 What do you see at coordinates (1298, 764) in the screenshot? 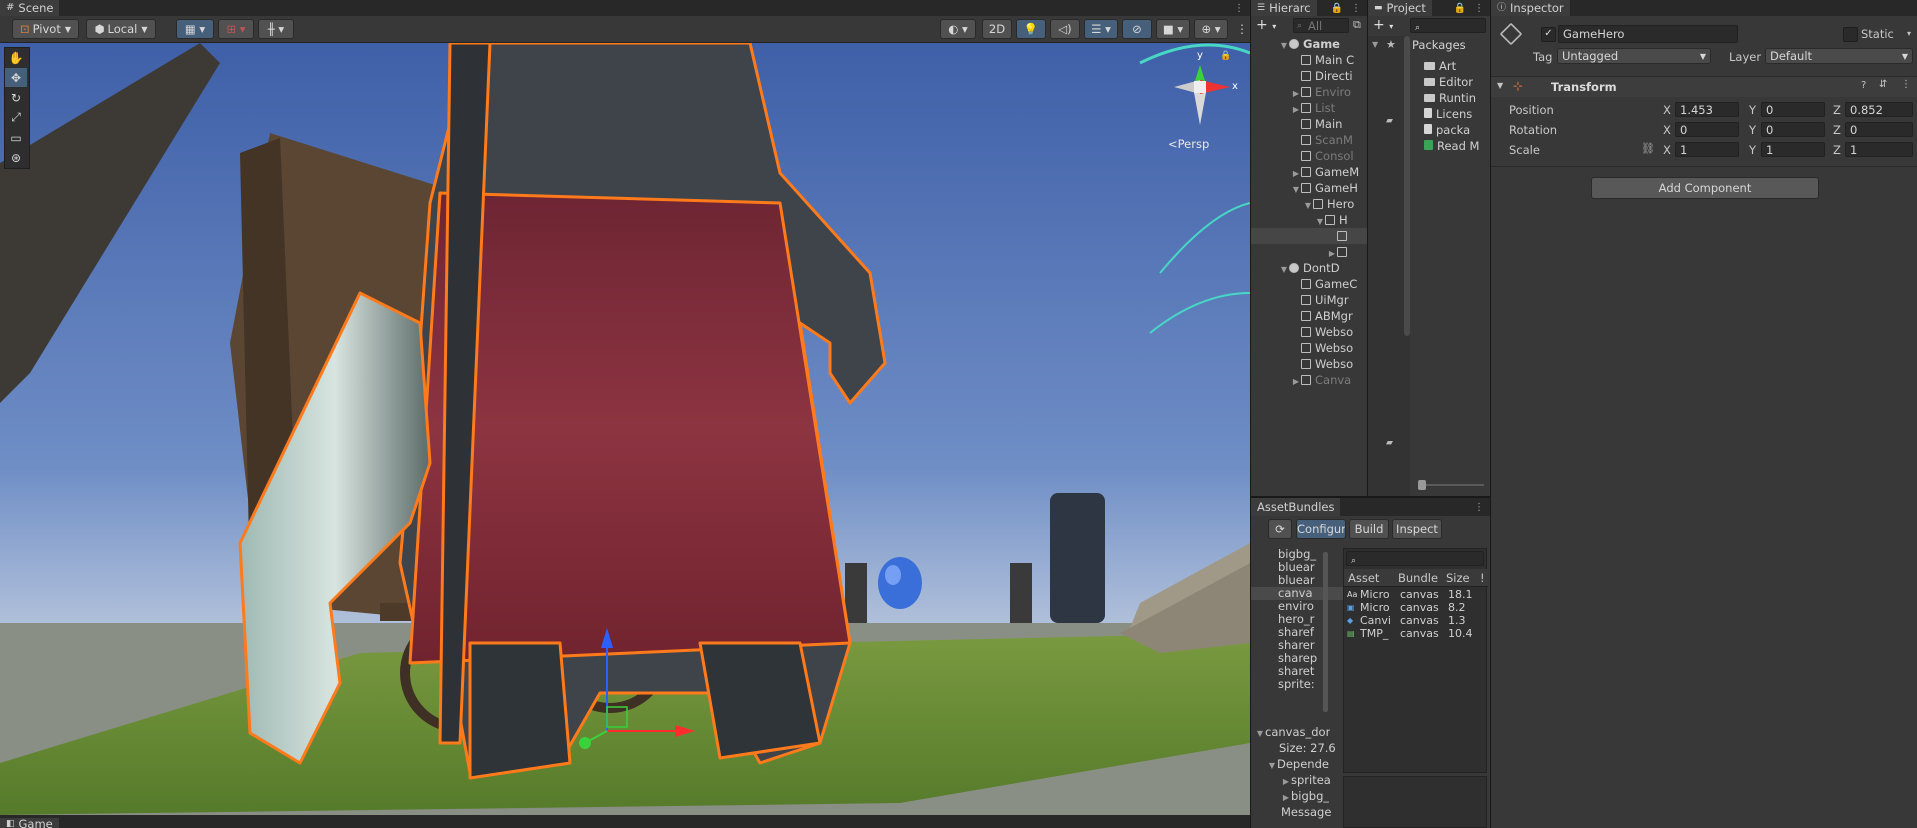
I see `dependencies-foldout: ▼ Depende` at bounding box center [1298, 764].